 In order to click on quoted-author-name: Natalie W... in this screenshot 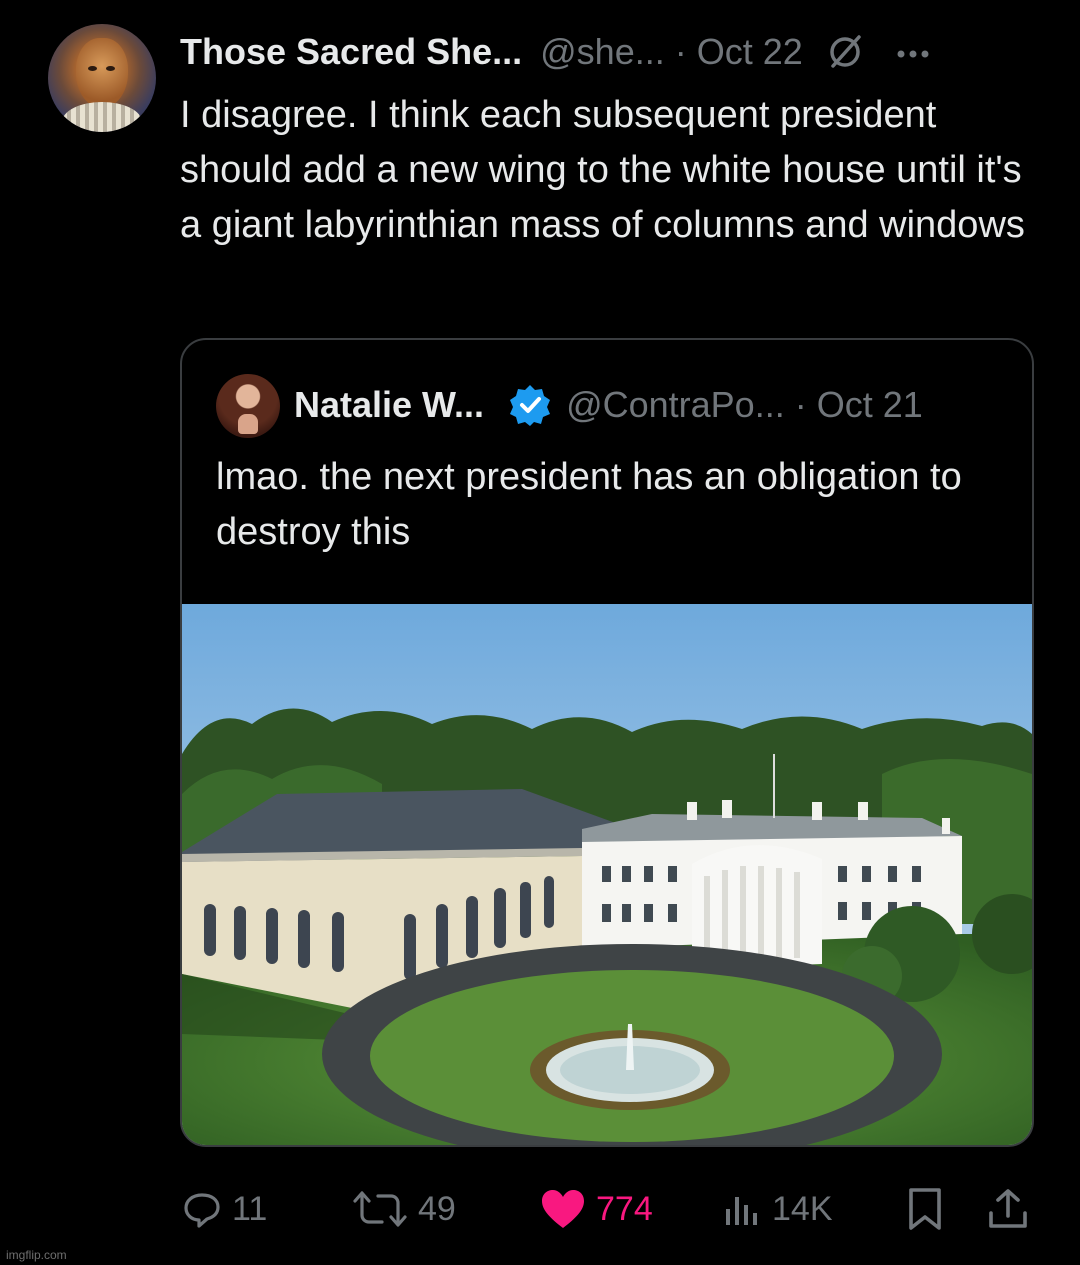, I will do `click(389, 405)`.